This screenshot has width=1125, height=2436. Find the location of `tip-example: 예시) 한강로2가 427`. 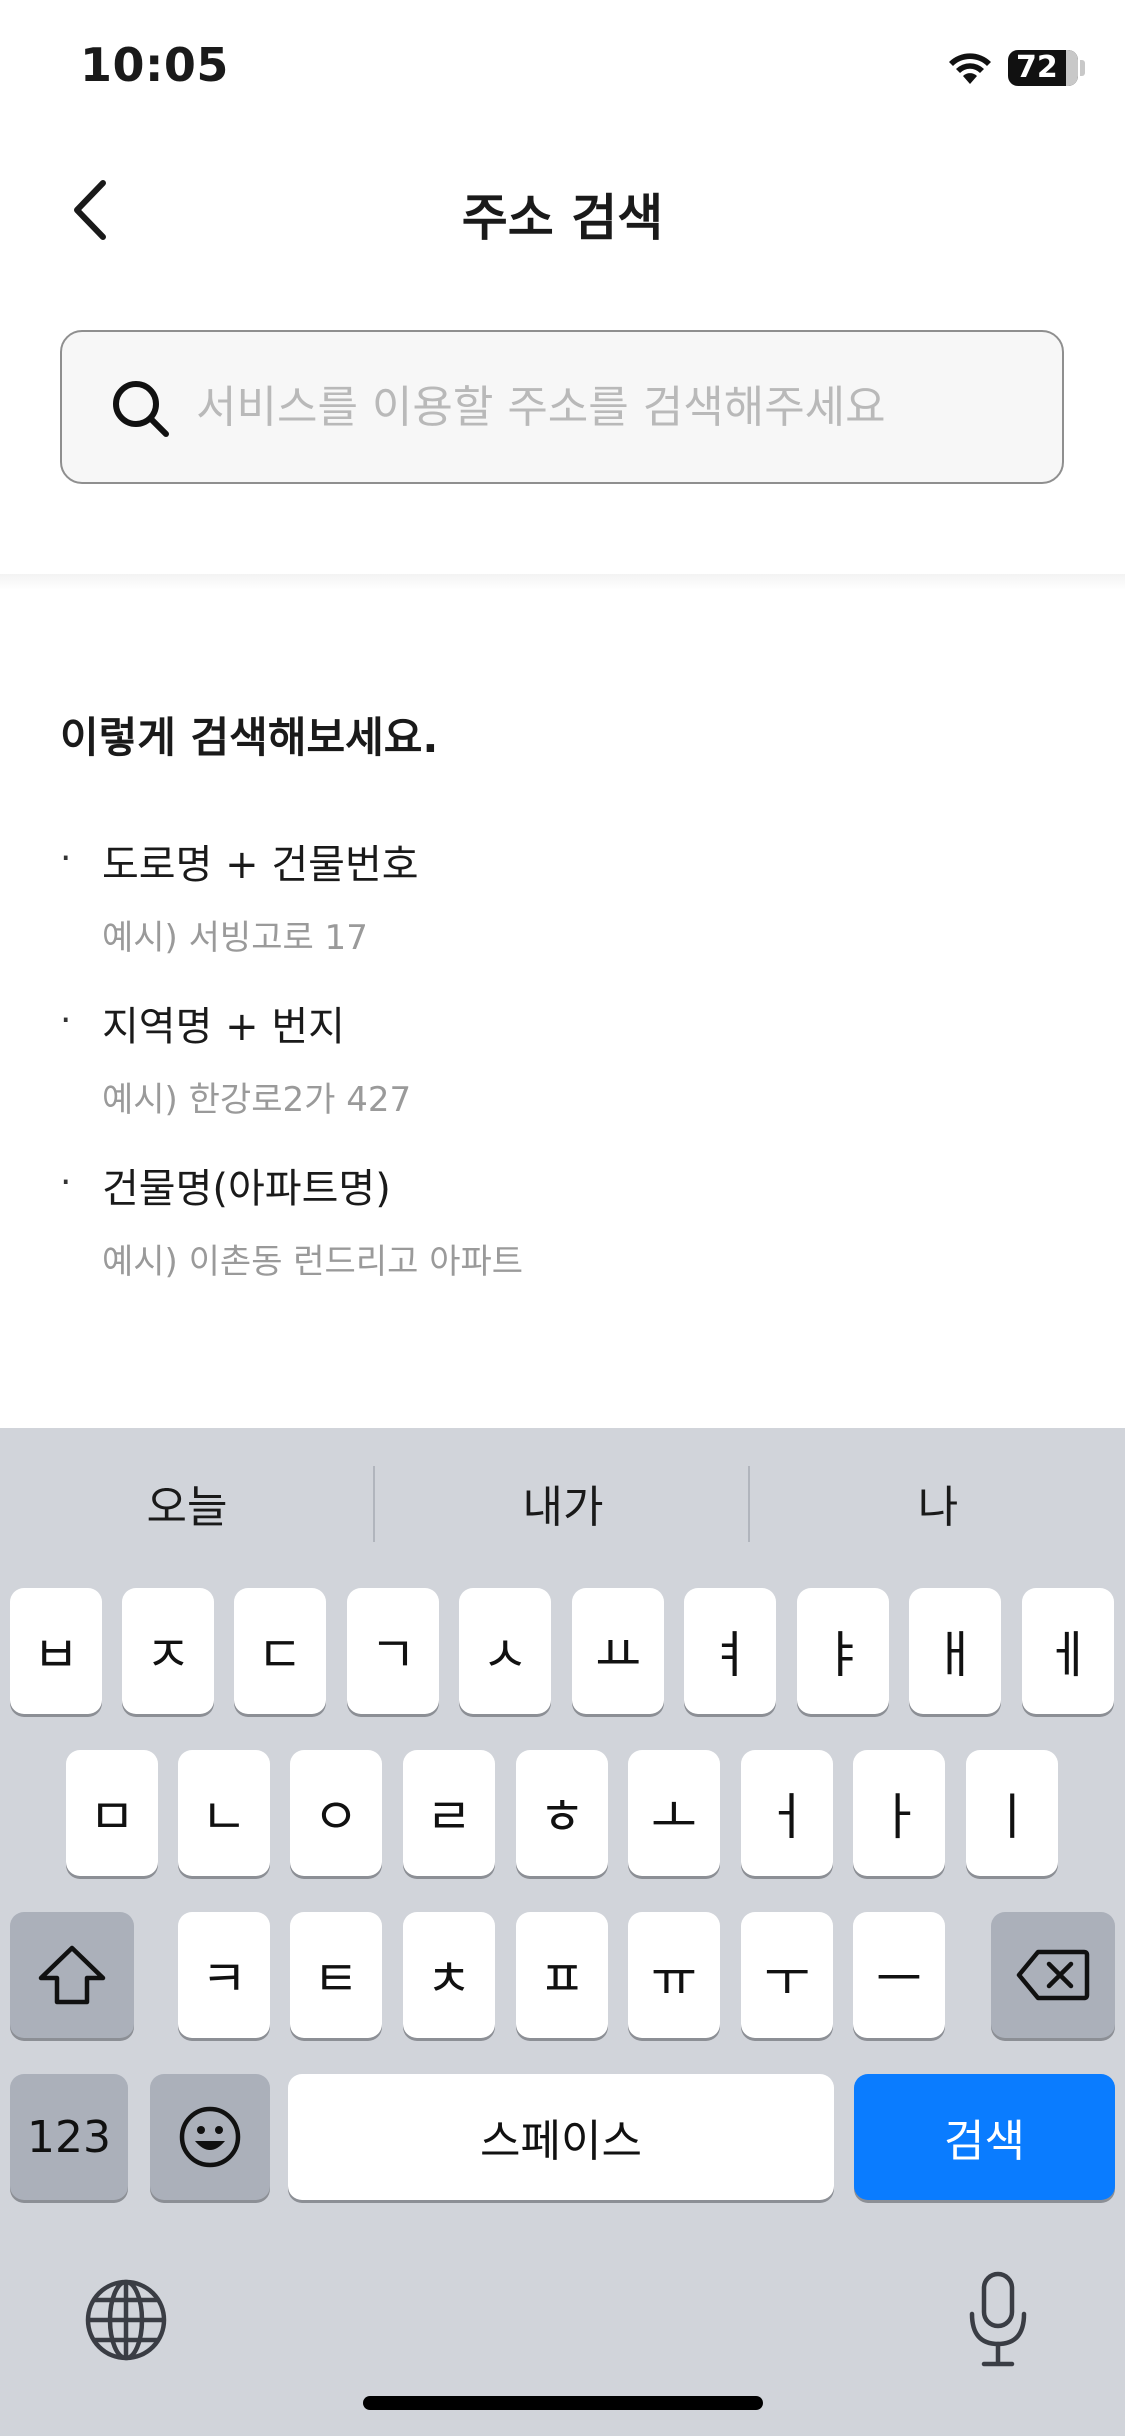

tip-example: 예시) 한강로2가 427 is located at coordinates (257, 1100).